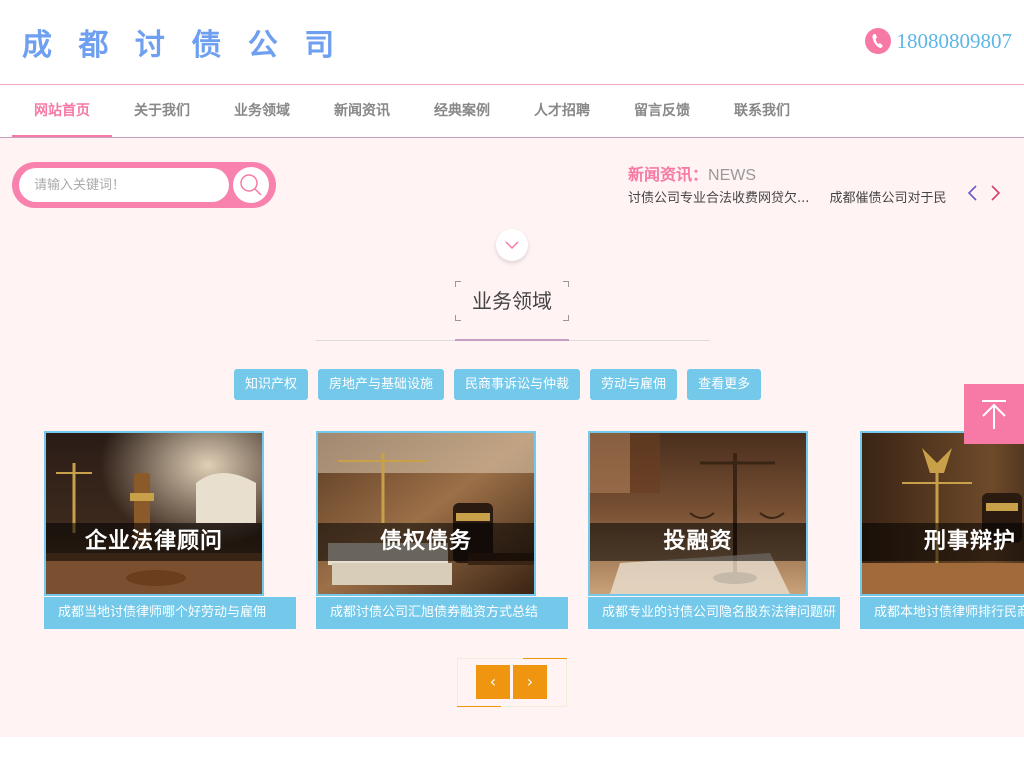  I want to click on news-heading: 新闻资讯：NEWS, so click(692, 173).